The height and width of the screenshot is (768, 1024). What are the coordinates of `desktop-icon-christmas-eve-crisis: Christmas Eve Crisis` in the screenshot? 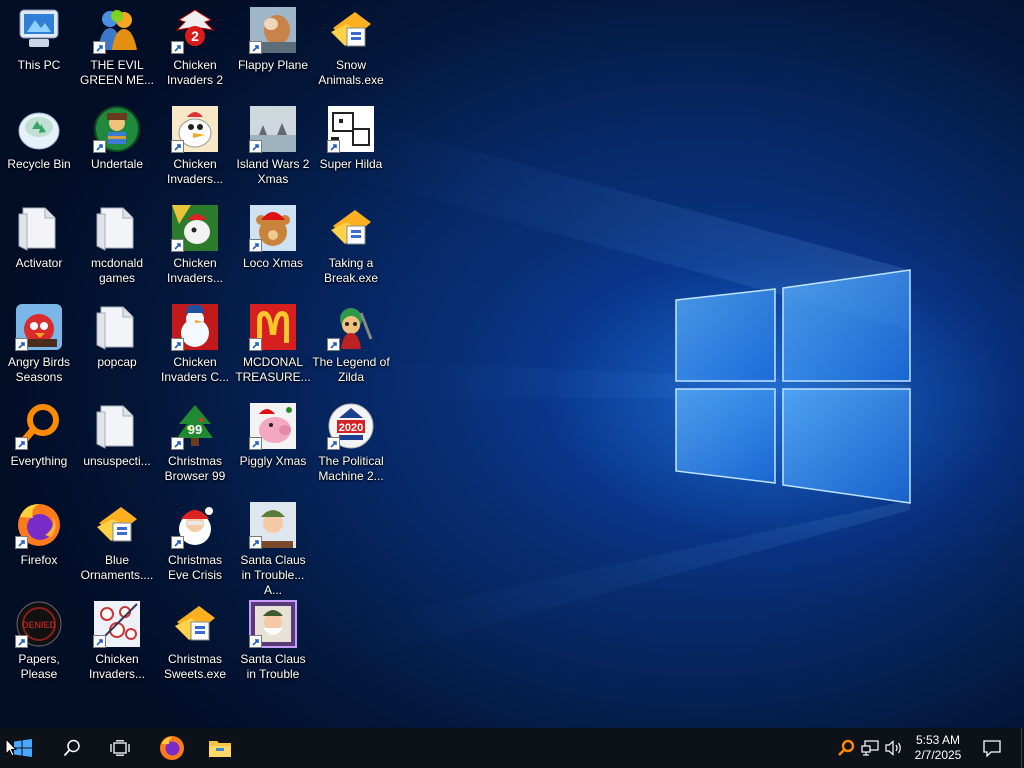 It's located at (195, 543).